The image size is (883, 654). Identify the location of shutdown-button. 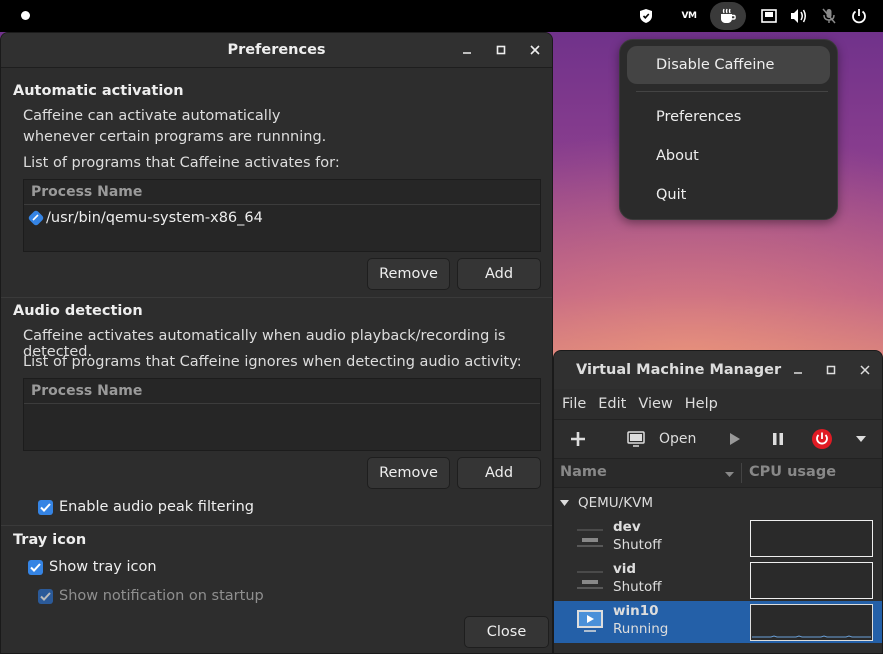
(822, 439).